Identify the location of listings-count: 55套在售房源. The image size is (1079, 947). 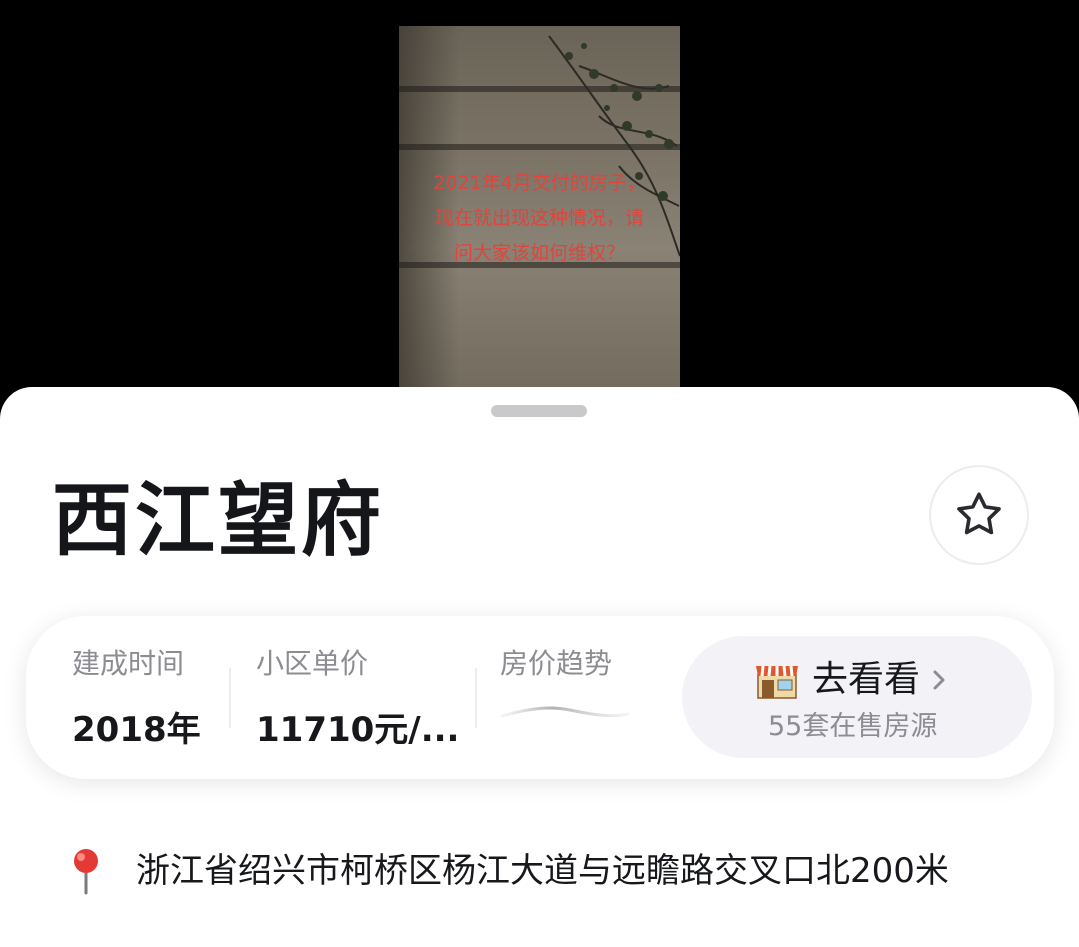
(853, 726).